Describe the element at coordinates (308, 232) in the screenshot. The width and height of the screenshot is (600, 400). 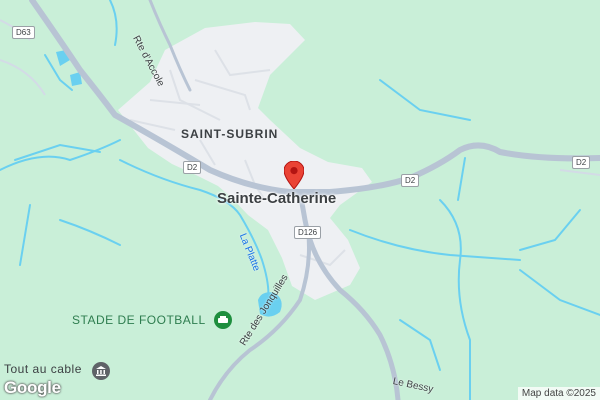
I see `road-shield-d126: D126` at that location.